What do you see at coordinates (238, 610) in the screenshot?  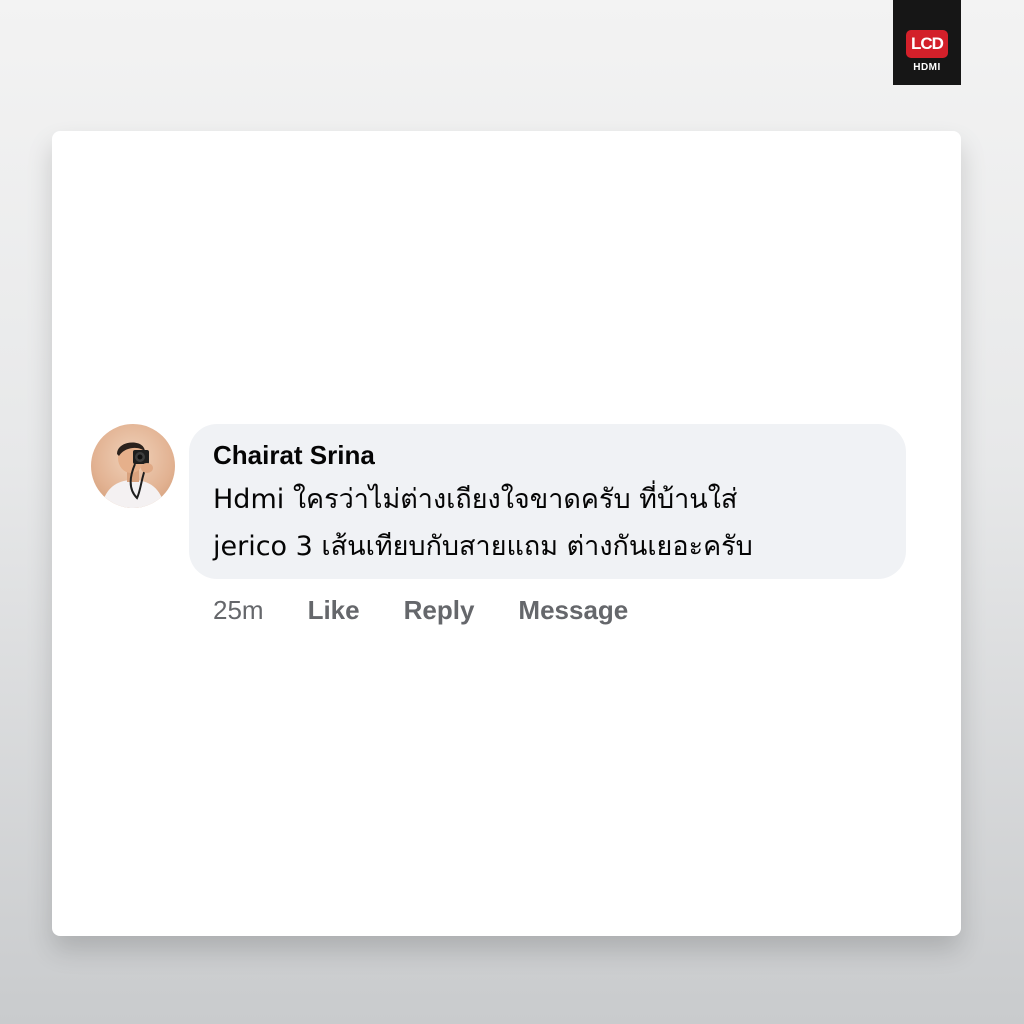 I see `comment-timestamp: 25m` at bounding box center [238, 610].